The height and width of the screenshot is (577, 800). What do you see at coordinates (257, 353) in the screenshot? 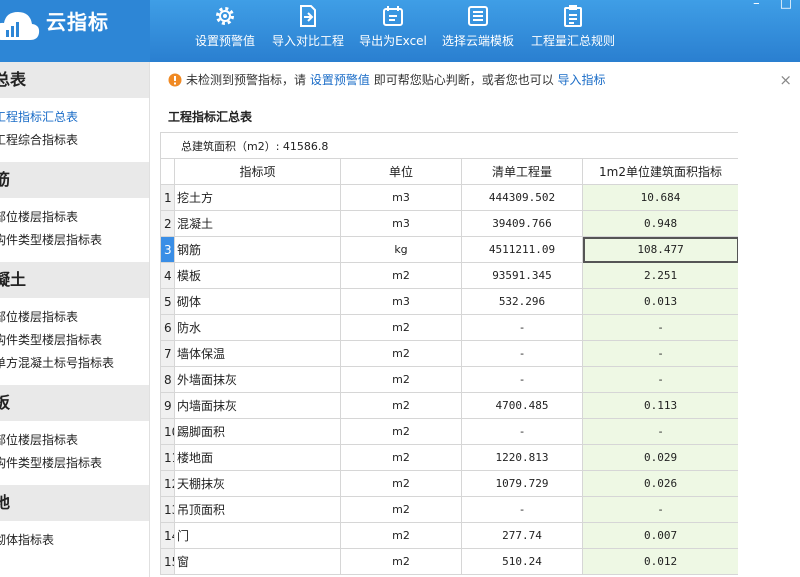
I see `index-item-cell: 墙体保温` at bounding box center [257, 353].